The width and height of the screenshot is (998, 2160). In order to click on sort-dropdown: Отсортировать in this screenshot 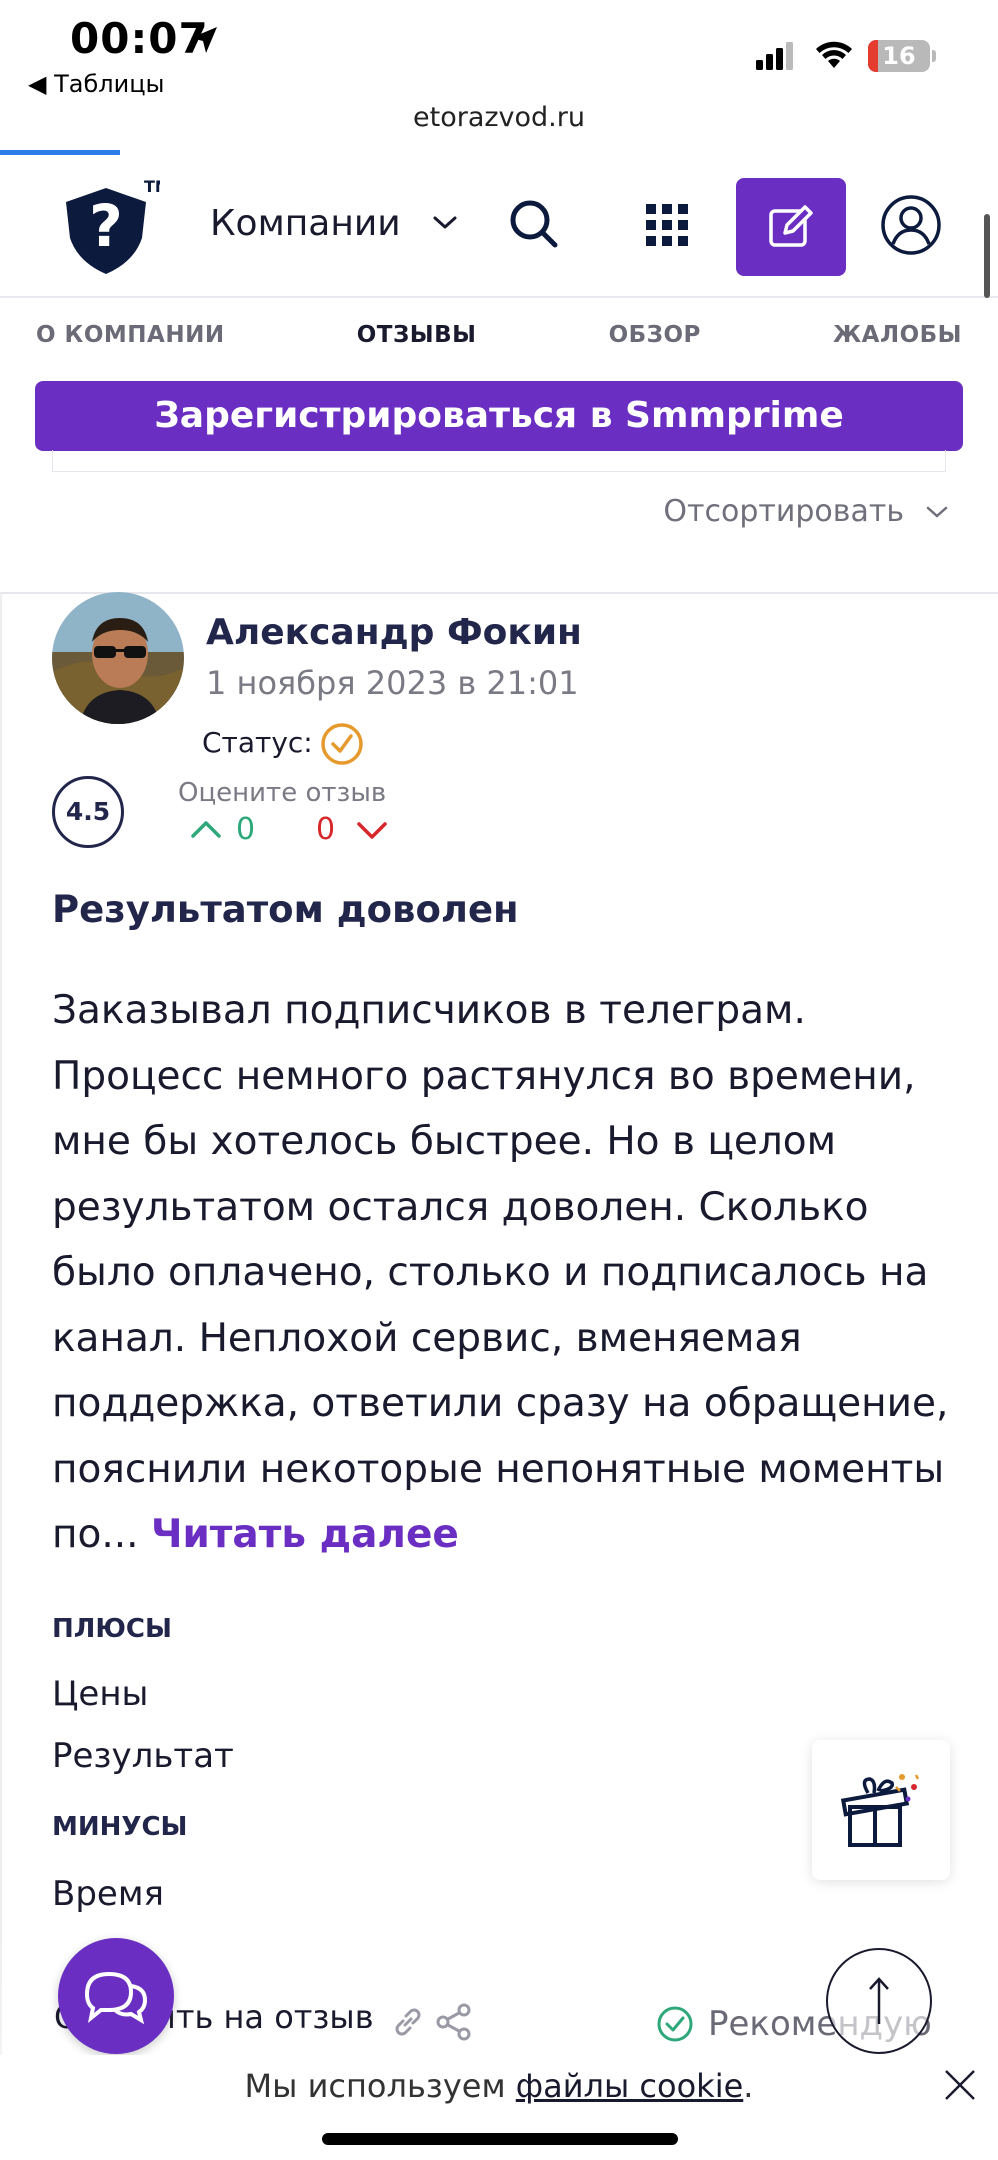, I will do `click(805, 511)`.